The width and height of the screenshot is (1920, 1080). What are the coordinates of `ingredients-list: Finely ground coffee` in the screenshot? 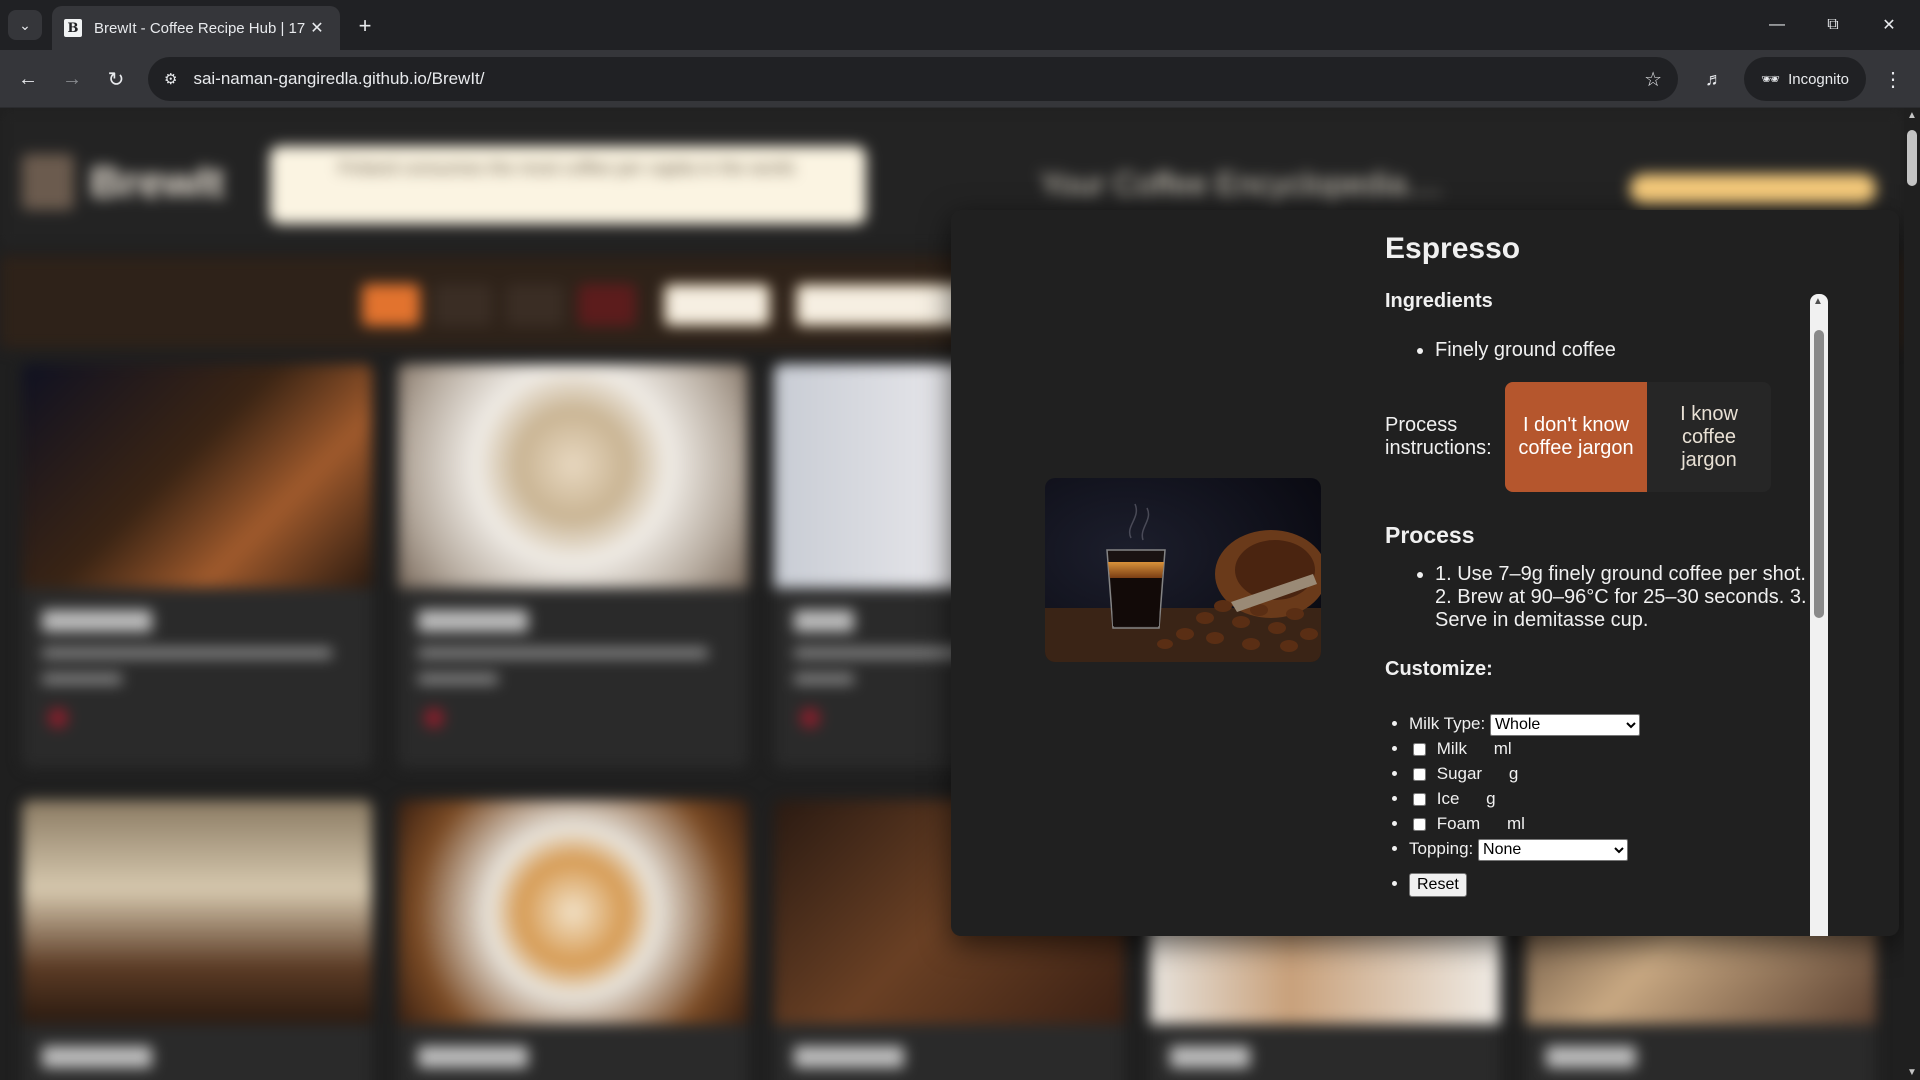 It's located at (1605, 350).